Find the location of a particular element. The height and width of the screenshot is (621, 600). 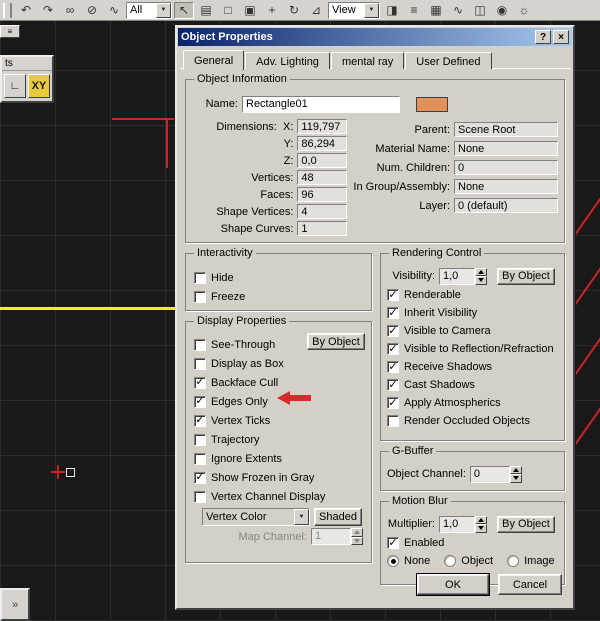

align-icon: ≡ is located at coordinates (414, 10).